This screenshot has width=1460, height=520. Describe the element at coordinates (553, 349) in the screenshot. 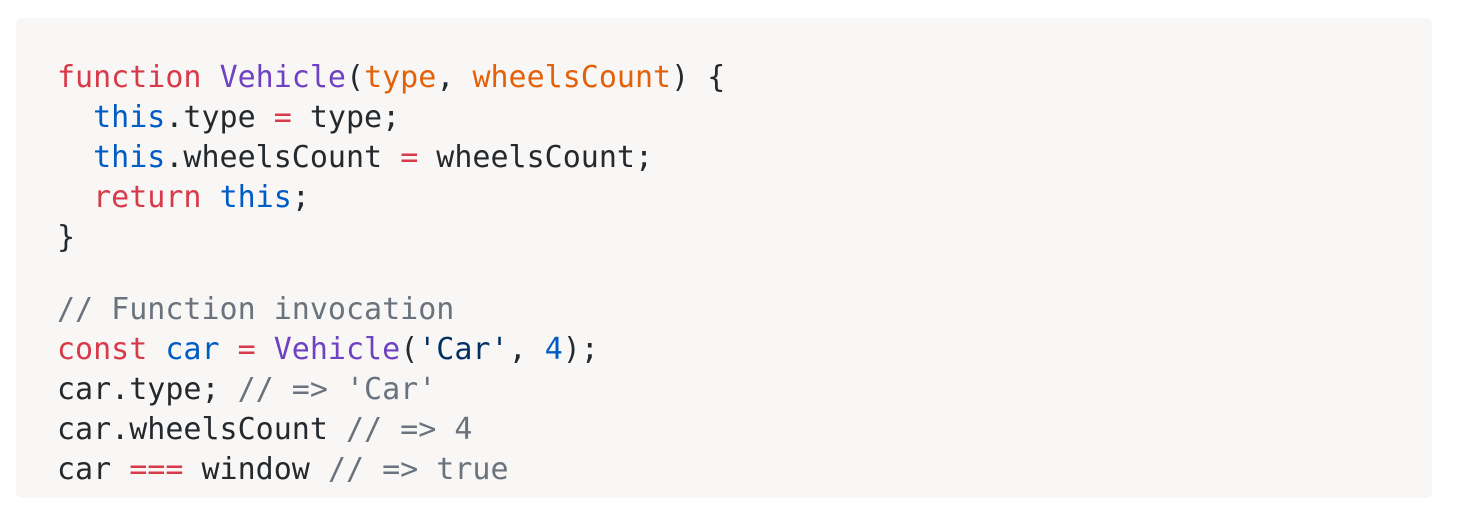

I see `code-token: 4` at that location.